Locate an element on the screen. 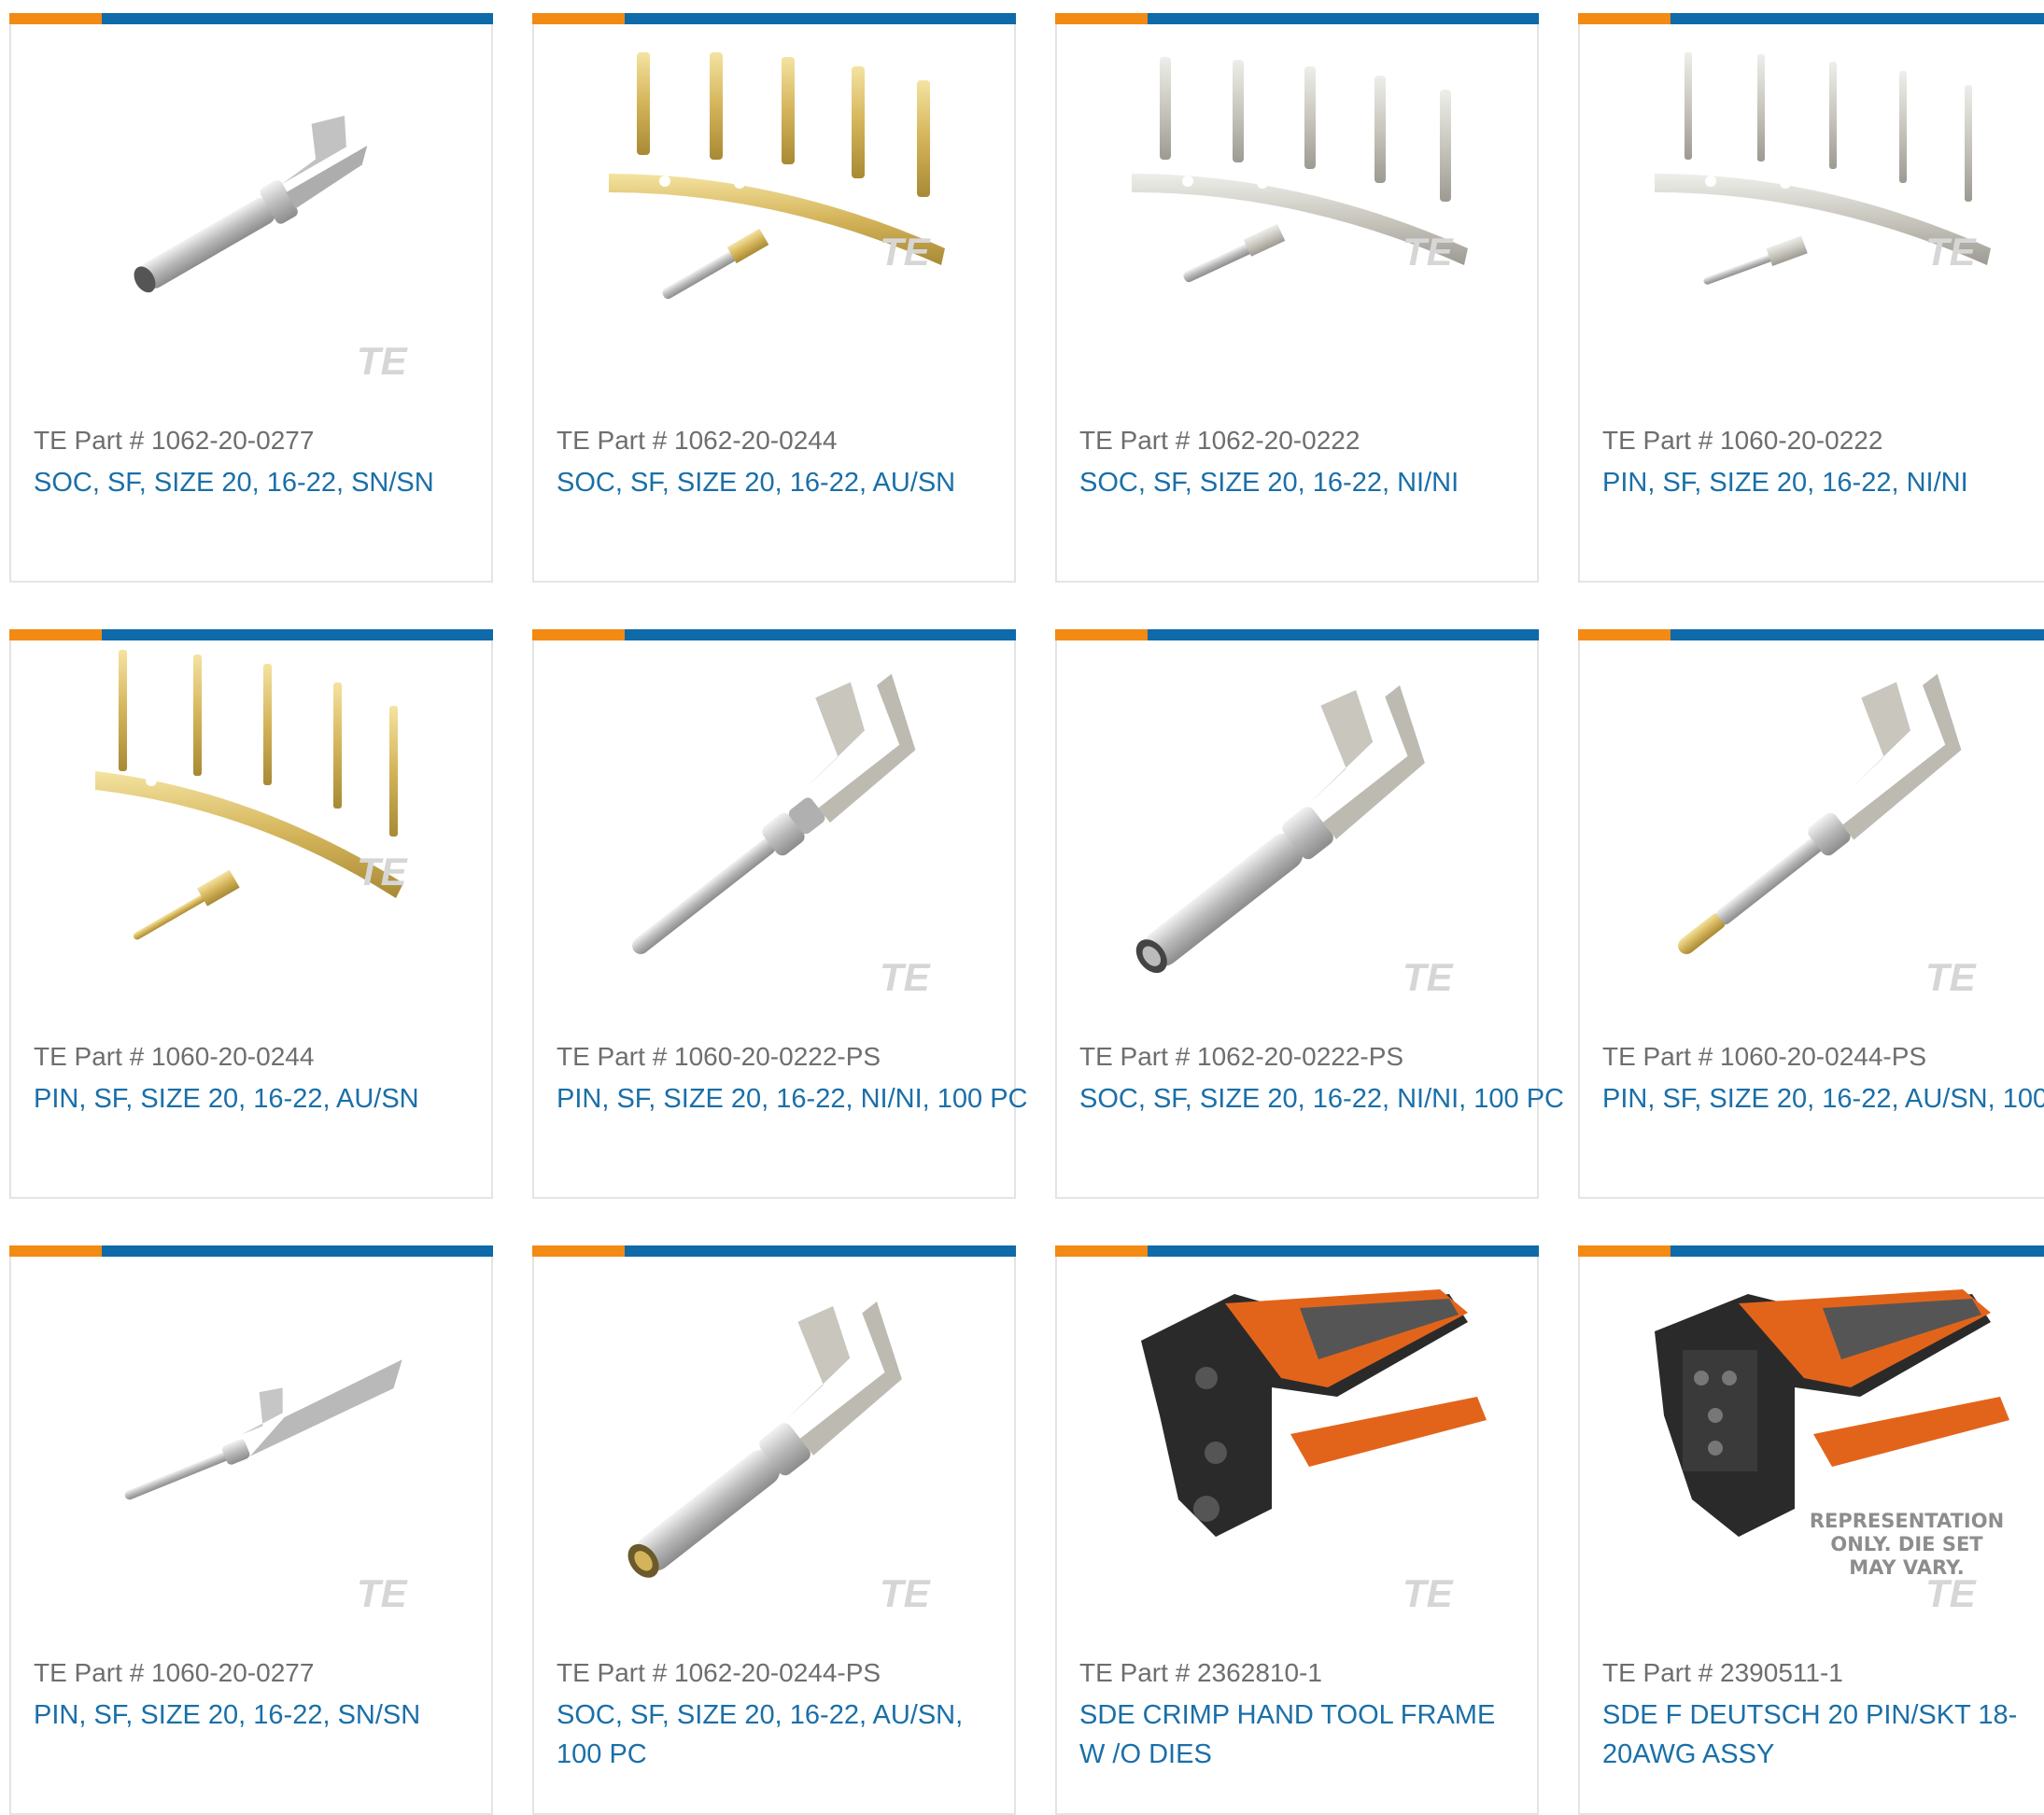 The image size is (2044, 1815). part-number: TE Part # 1062-20-0222 is located at coordinates (1219, 441).